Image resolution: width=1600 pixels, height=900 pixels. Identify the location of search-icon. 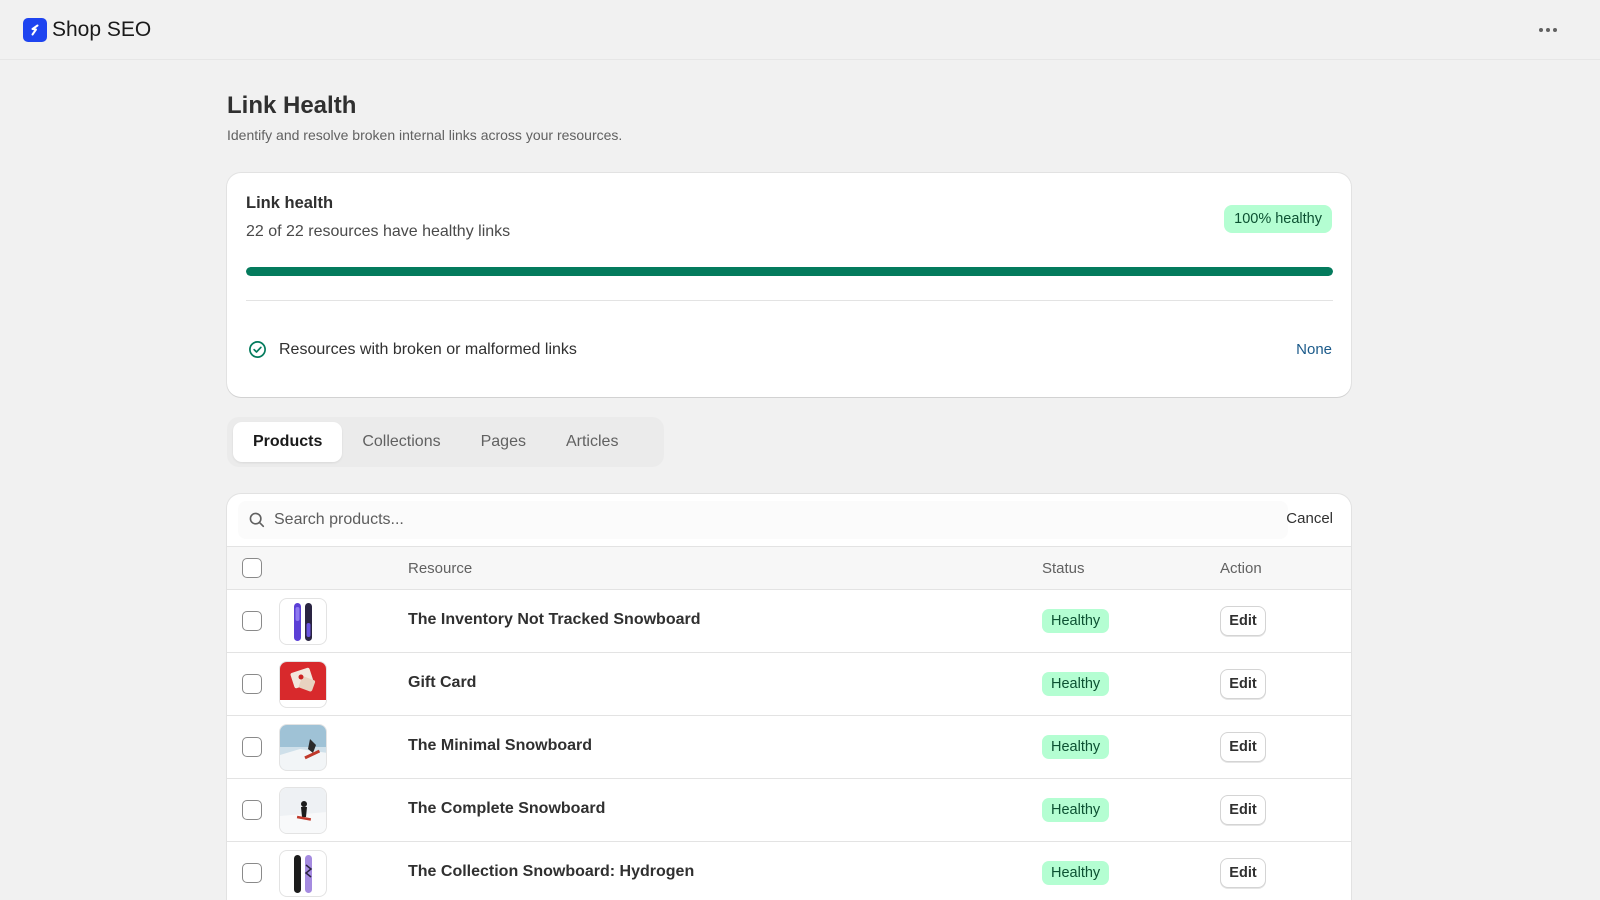
(257, 520).